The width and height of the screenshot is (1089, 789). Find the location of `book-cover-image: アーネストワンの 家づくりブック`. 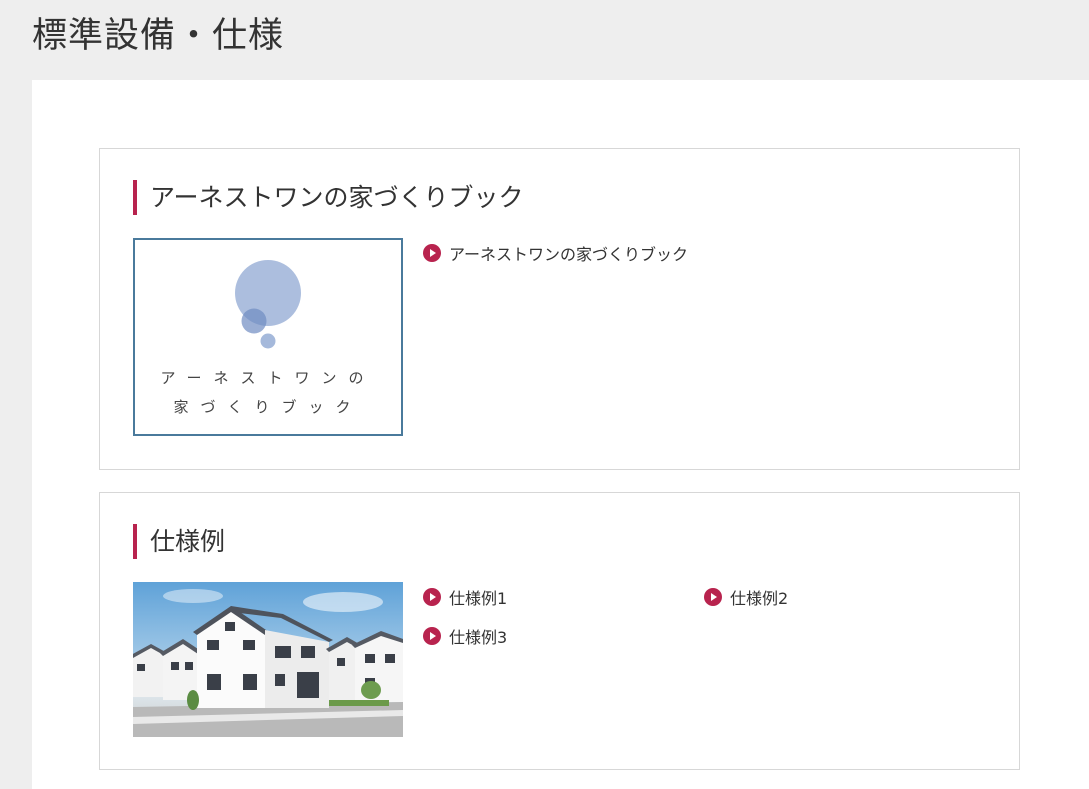

book-cover-image: アーネストワンの 家づくりブック is located at coordinates (267, 338).